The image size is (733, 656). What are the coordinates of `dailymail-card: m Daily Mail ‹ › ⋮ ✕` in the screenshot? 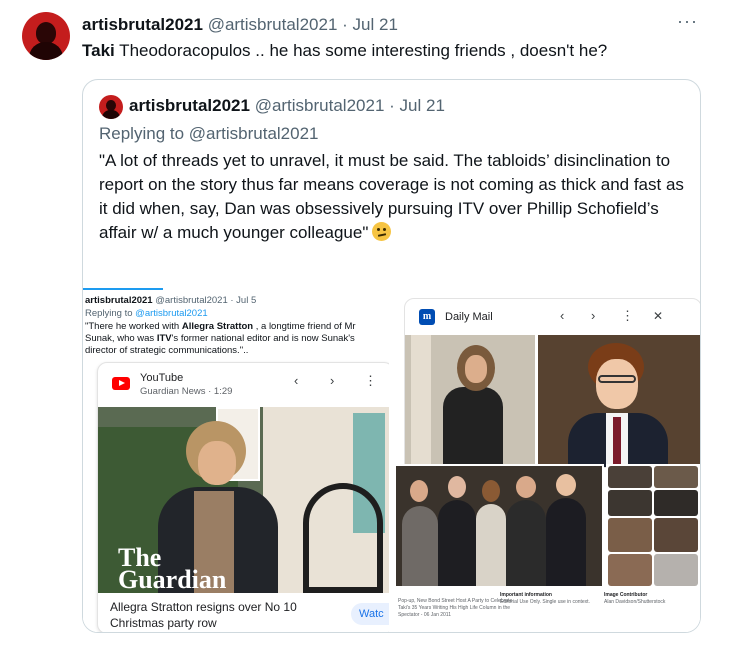 It's located at (552, 383).